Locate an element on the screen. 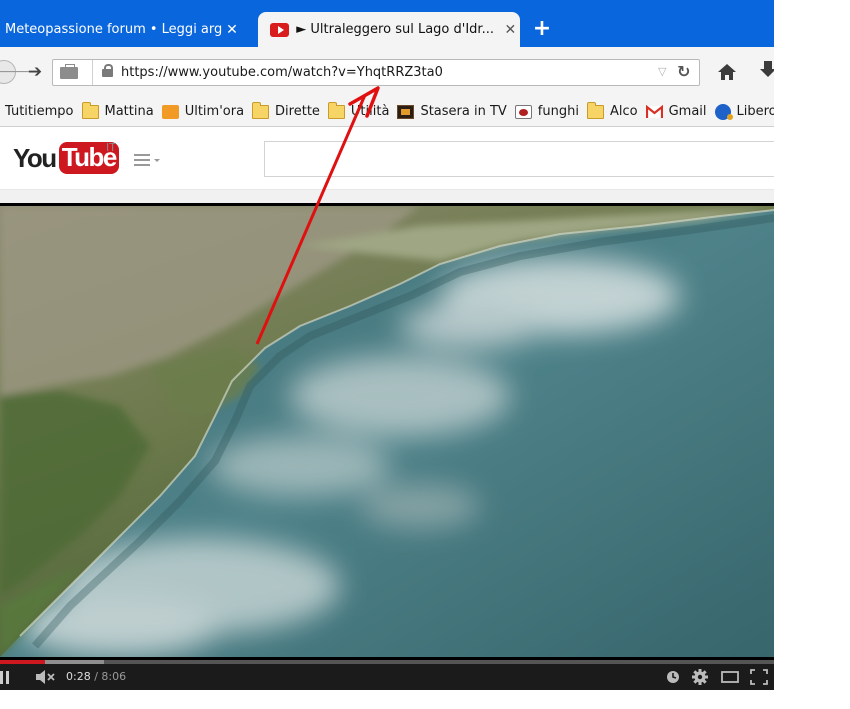 This screenshot has width=850, height=709. settings-button is located at coordinates (700, 677).